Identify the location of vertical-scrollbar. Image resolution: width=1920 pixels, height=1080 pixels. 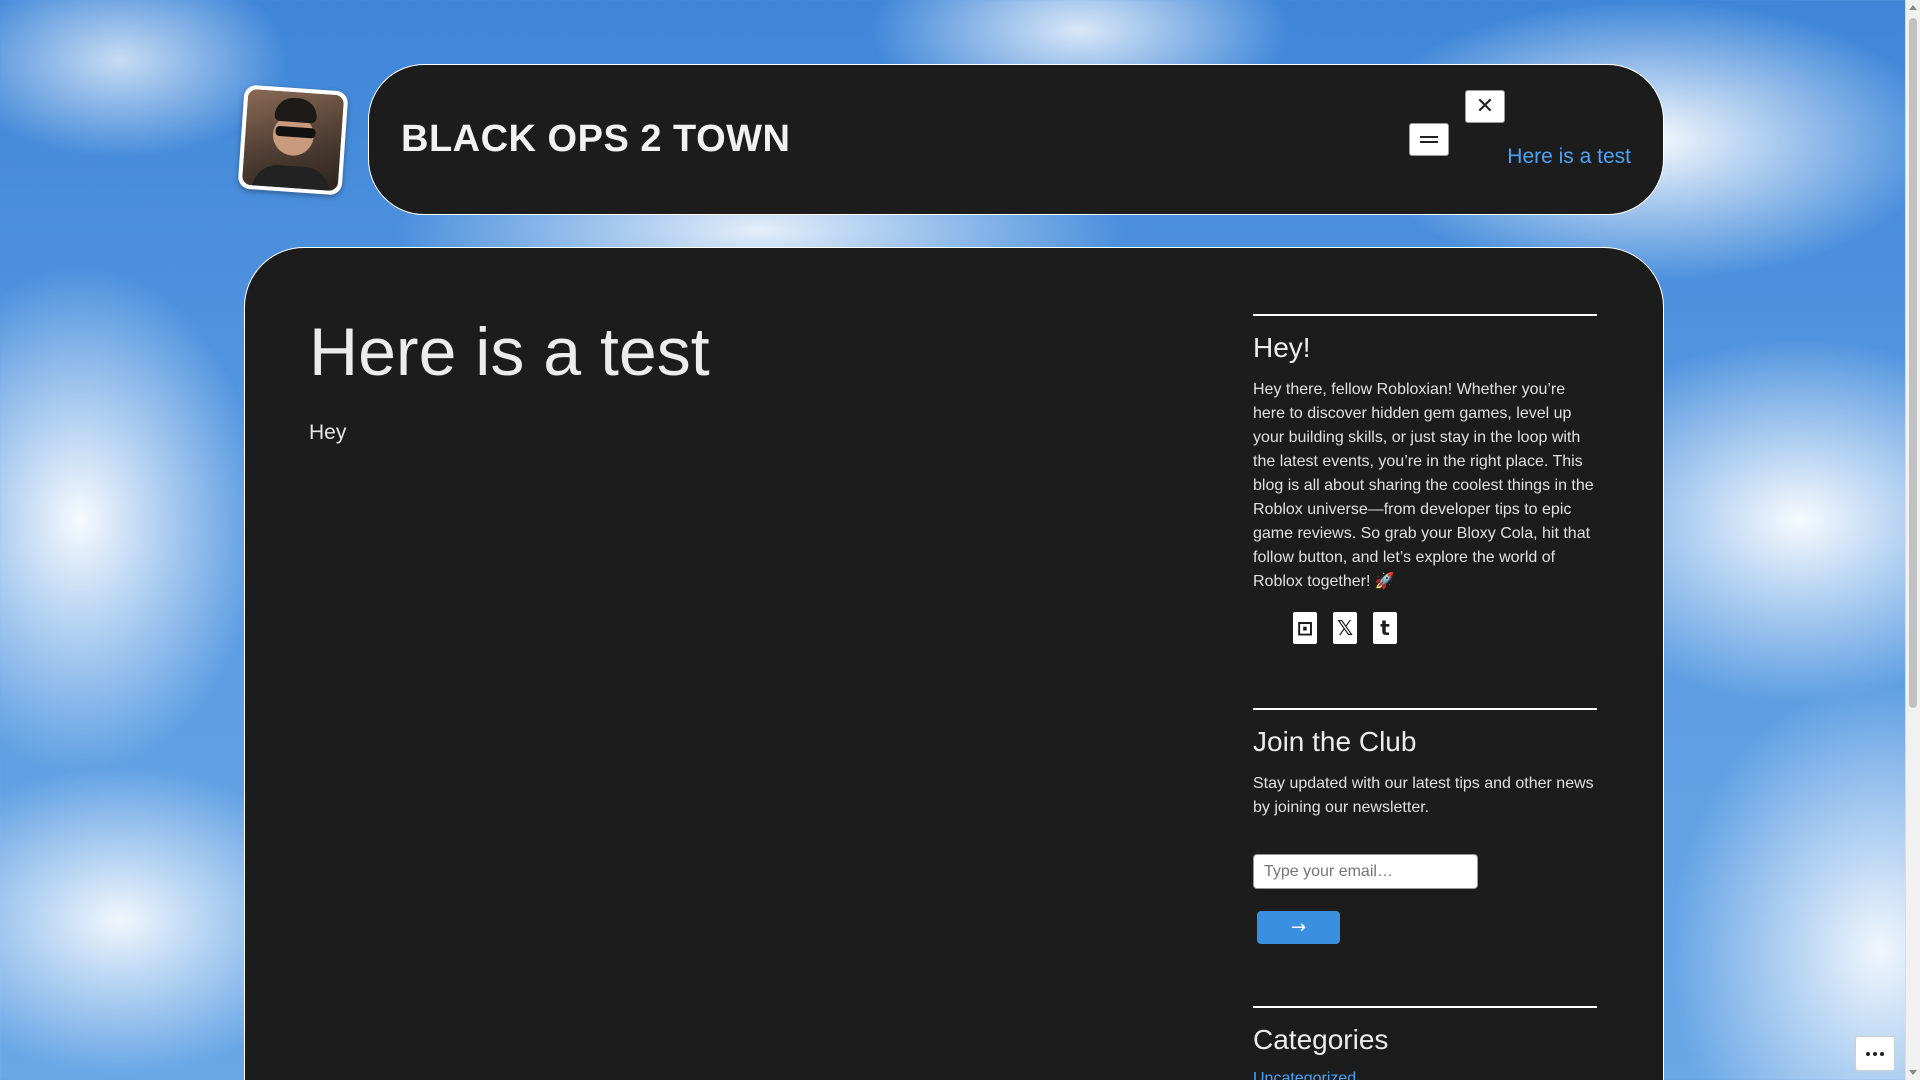
(1912, 540).